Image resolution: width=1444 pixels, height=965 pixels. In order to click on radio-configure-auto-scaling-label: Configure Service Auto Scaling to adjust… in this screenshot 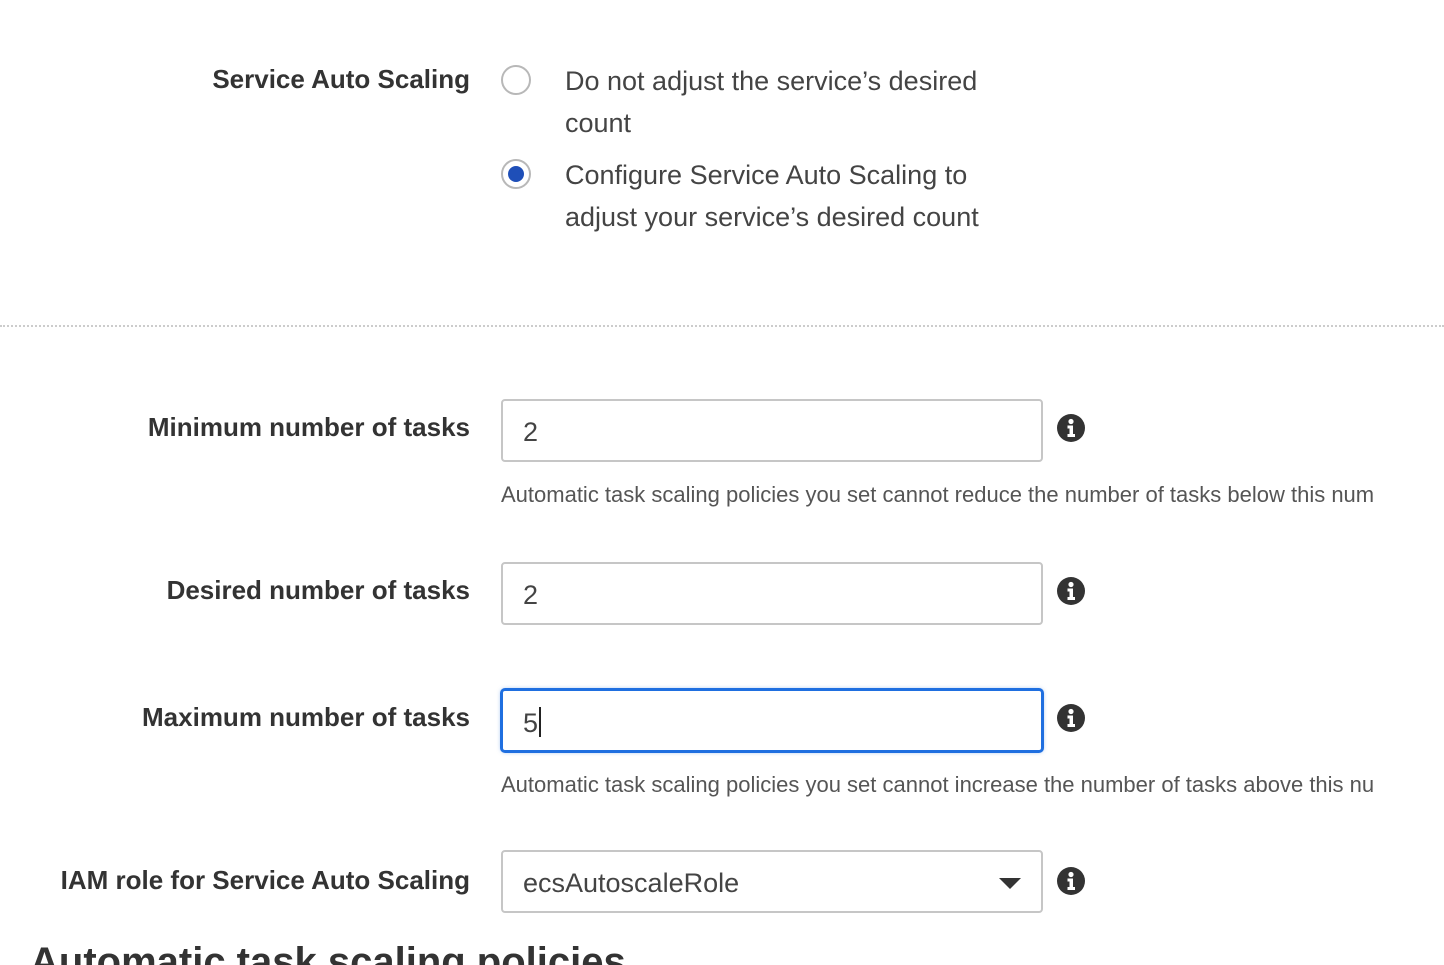, I will do `click(795, 196)`.